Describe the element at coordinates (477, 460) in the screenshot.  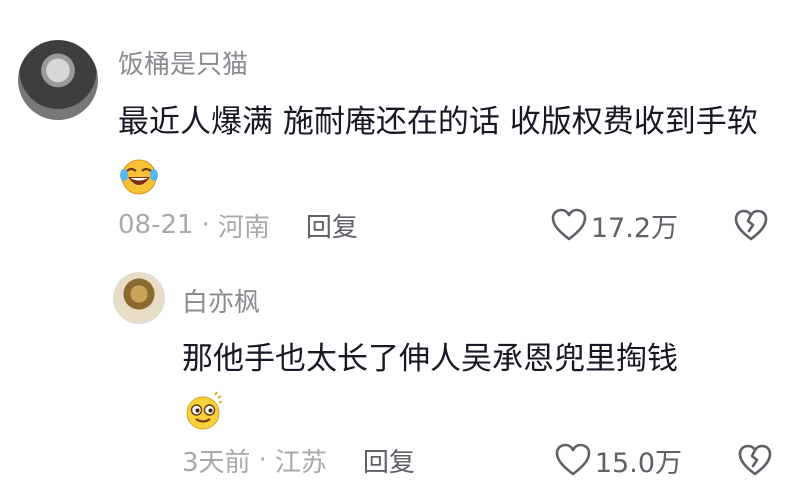
I see `comment-meta: 3天前 · 江苏 回复 15.0万` at that location.